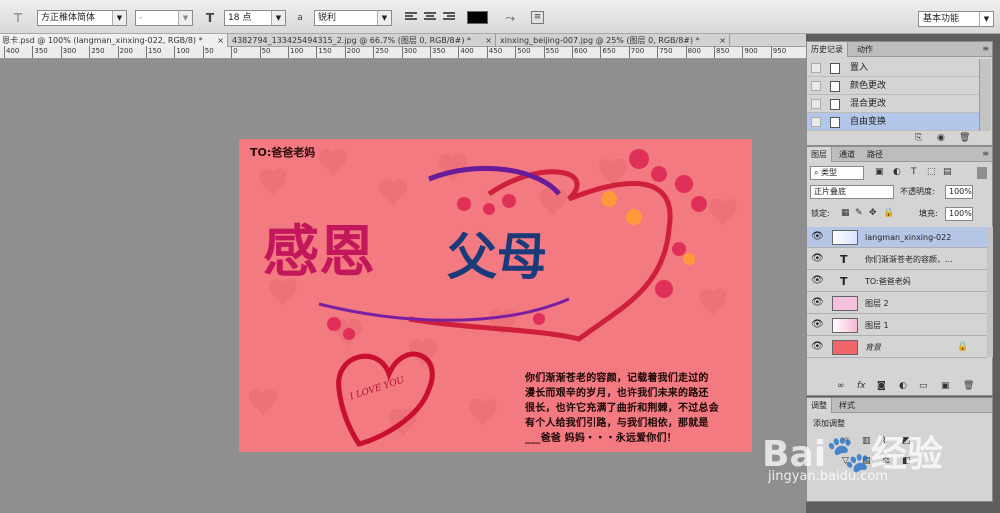 The image size is (1000, 513). What do you see at coordinates (985, 95) in the screenshot?
I see `history-scrollbar` at bounding box center [985, 95].